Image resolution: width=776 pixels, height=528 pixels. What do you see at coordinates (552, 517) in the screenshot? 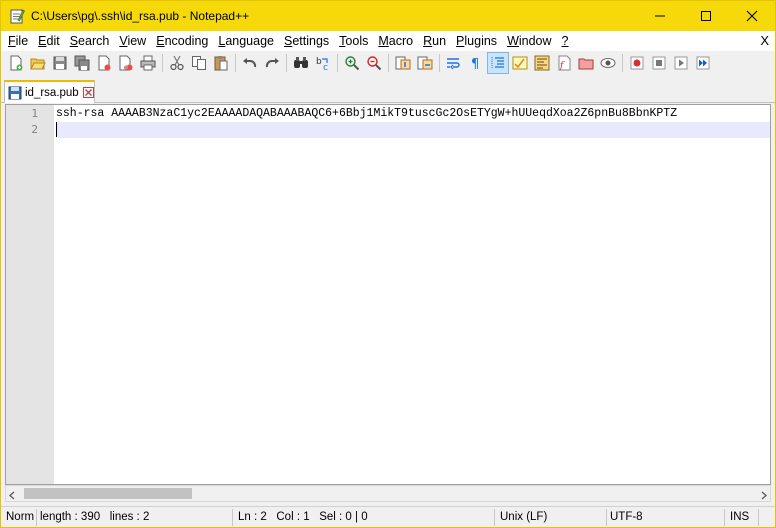
I see `status-eol: Unix (LF)` at bounding box center [552, 517].